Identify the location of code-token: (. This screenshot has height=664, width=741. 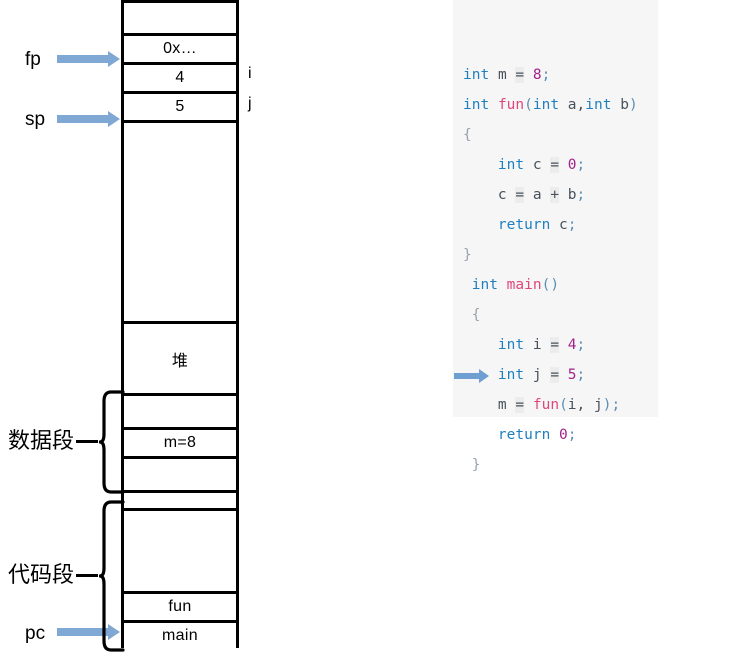
(528, 105).